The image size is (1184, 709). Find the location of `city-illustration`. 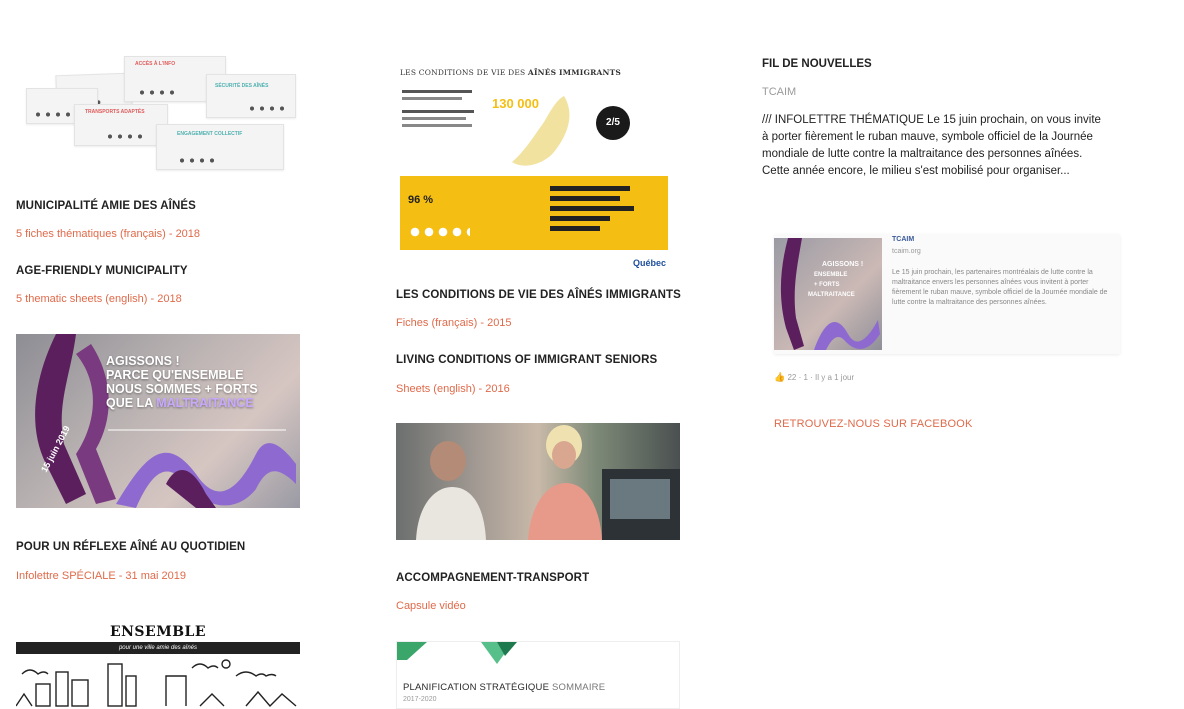

city-illustration is located at coordinates (156, 683).